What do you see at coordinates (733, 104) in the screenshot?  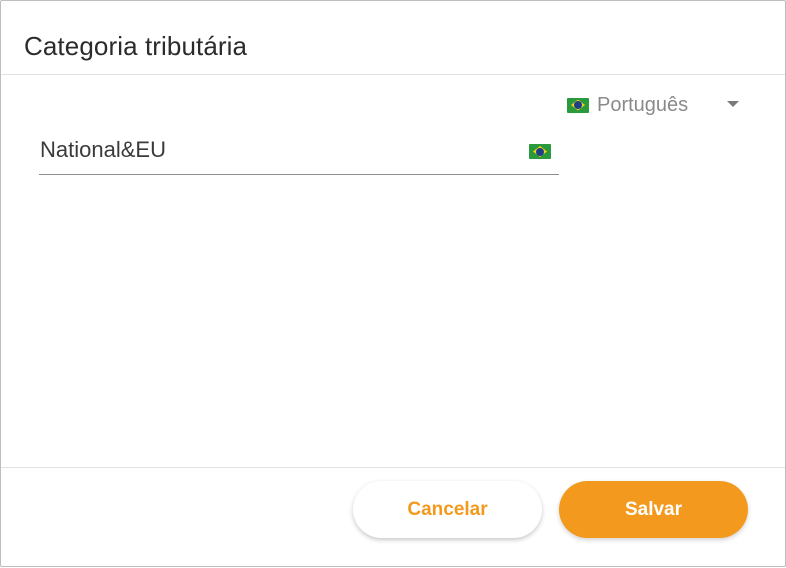 I see `caret-down-icon` at bounding box center [733, 104].